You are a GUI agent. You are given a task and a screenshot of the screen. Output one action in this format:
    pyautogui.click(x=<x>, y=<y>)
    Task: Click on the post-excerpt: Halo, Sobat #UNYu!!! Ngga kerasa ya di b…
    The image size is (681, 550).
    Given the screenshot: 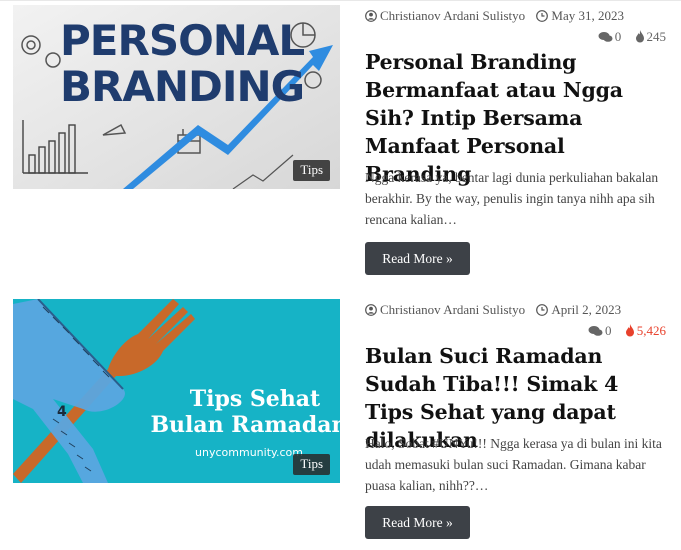 What is the action you would take?
    pyautogui.click(x=513, y=464)
    